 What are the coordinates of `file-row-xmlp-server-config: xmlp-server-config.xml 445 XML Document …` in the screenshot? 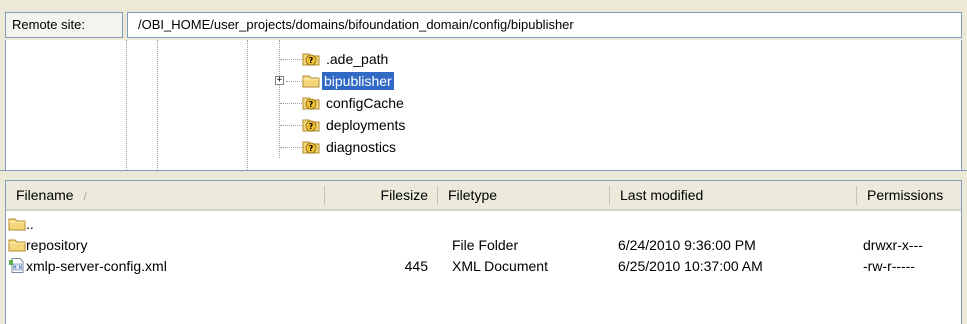 It's located at (483, 266).